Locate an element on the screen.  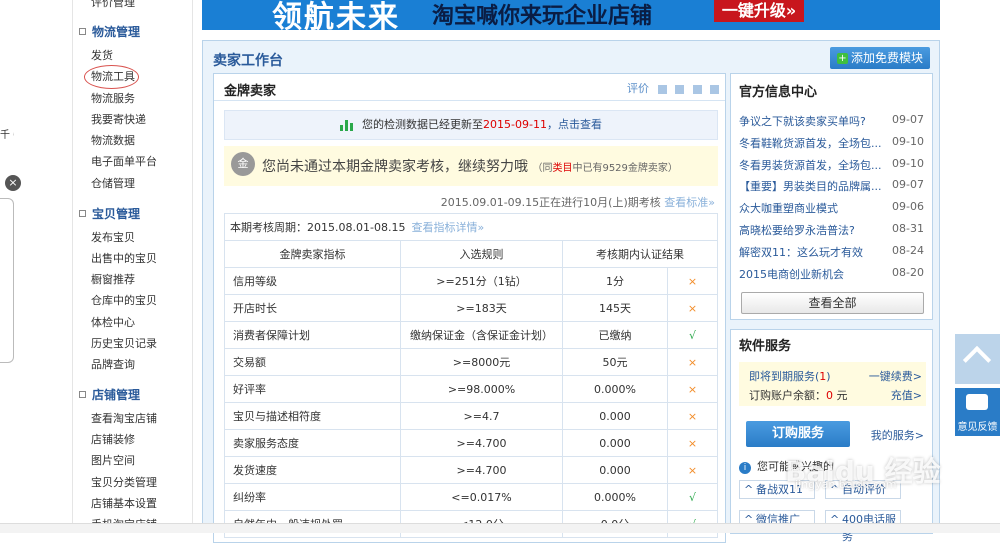
news-date: 08-24 is located at coordinates (908, 250).